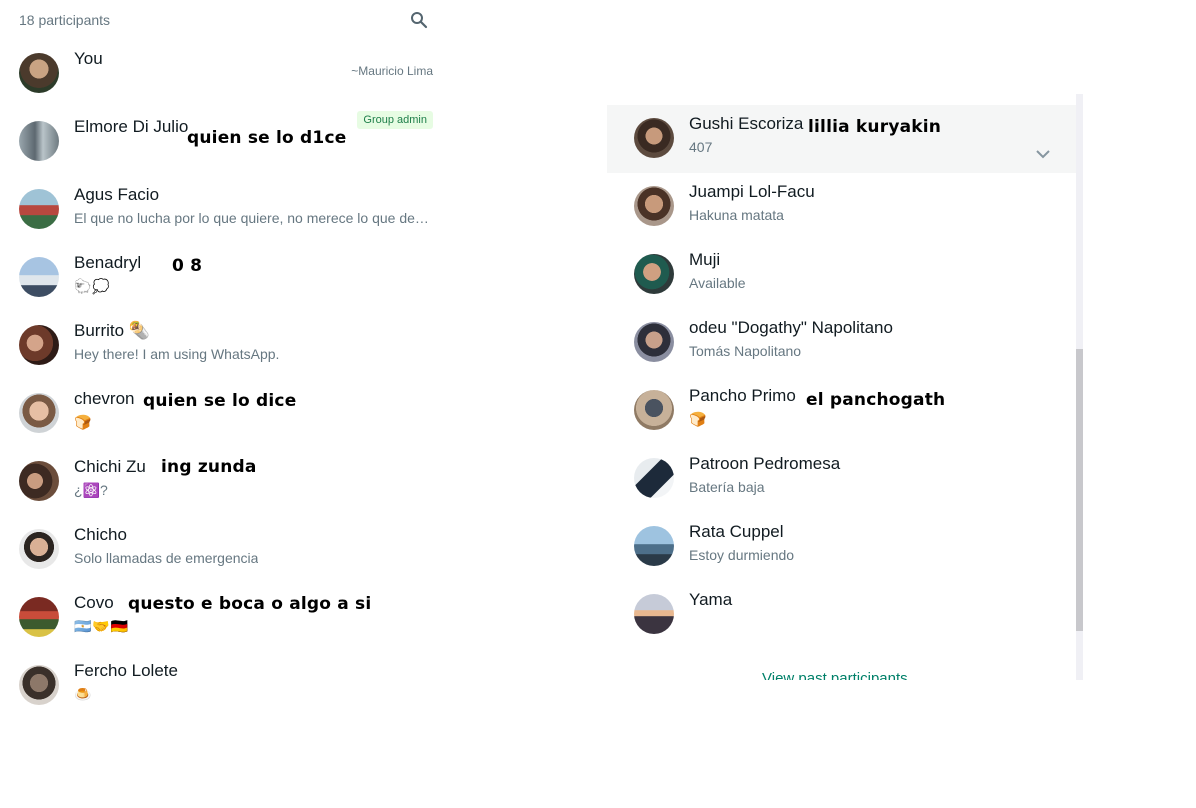 Image resolution: width=1196 pixels, height=808 pixels. I want to click on participant-name: Elmore Di Julio, so click(131, 126).